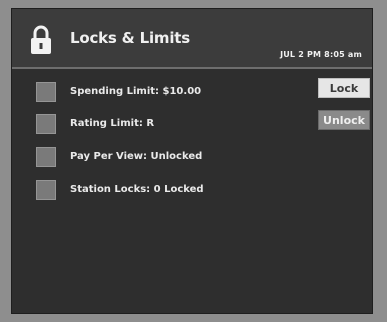  What do you see at coordinates (136, 156) in the screenshot?
I see `pay-per-view-label: Pay Per View: Unlocked` at bounding box center [136, 156].